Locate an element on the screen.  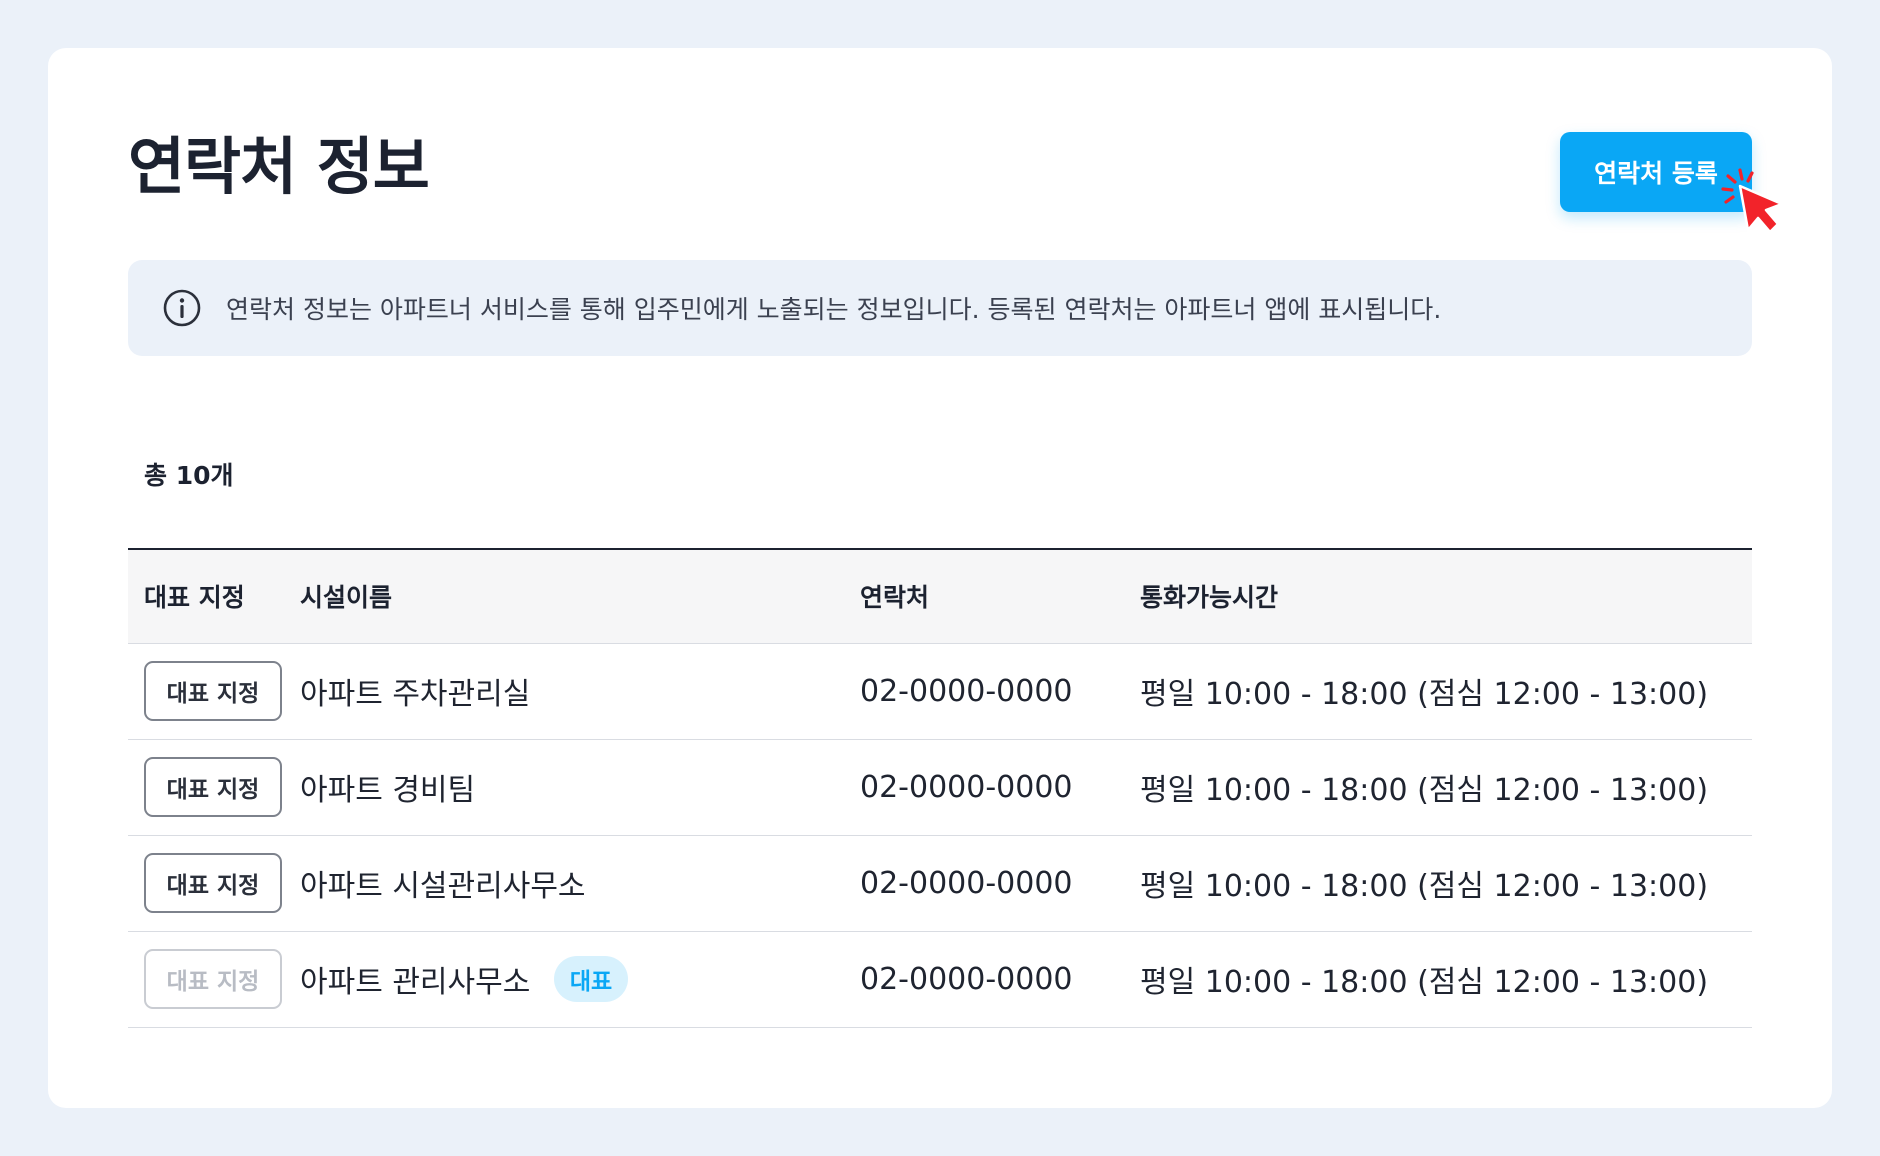
set-representative-button-disabled: 대표 지정 is located at coordinates (213, 979).